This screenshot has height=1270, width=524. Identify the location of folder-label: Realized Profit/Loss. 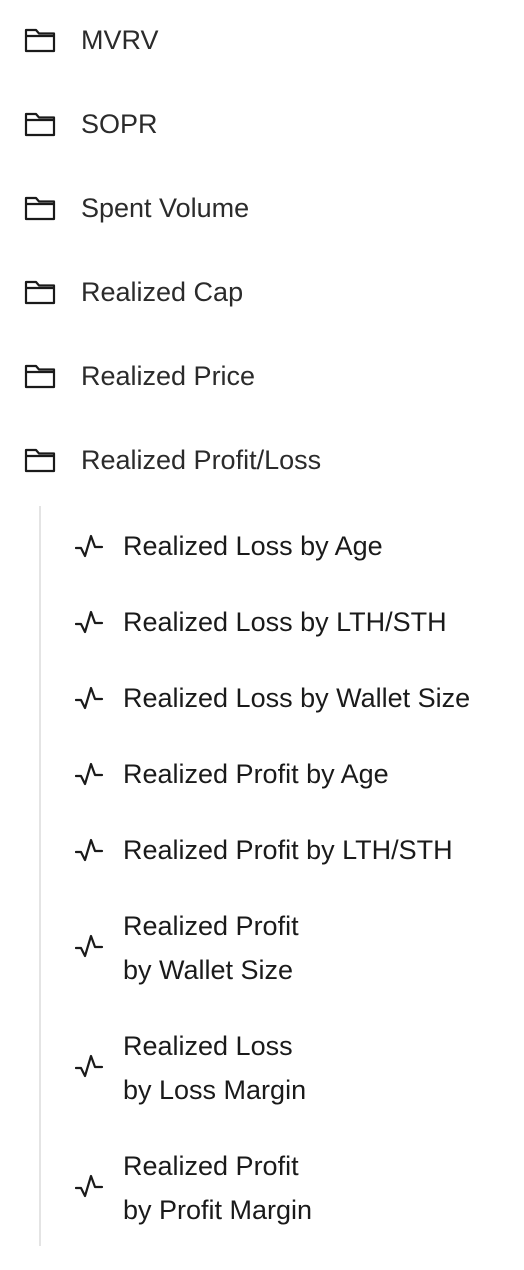
(201, 460).